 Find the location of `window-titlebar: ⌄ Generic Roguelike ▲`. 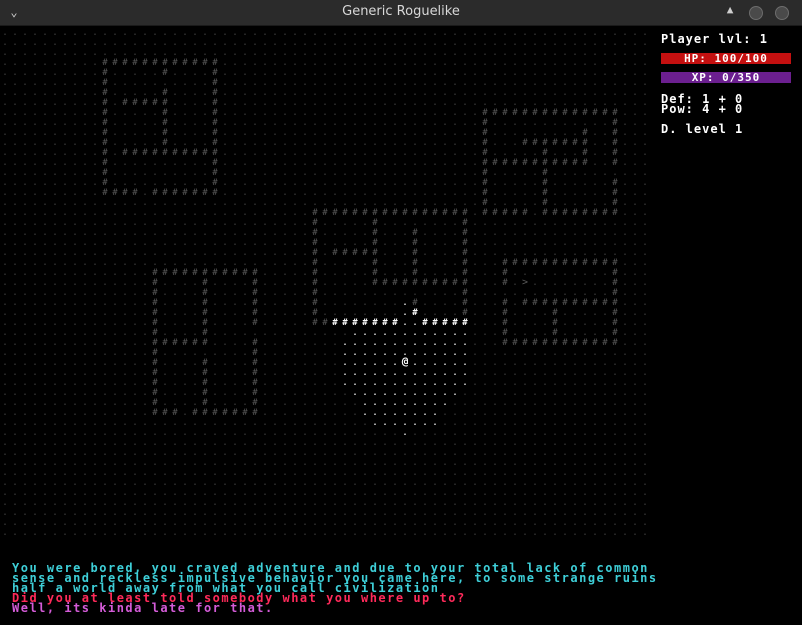

window-titlebar: ⌄ Generic Roguelike ▲ is located at coordinates (401, 13).